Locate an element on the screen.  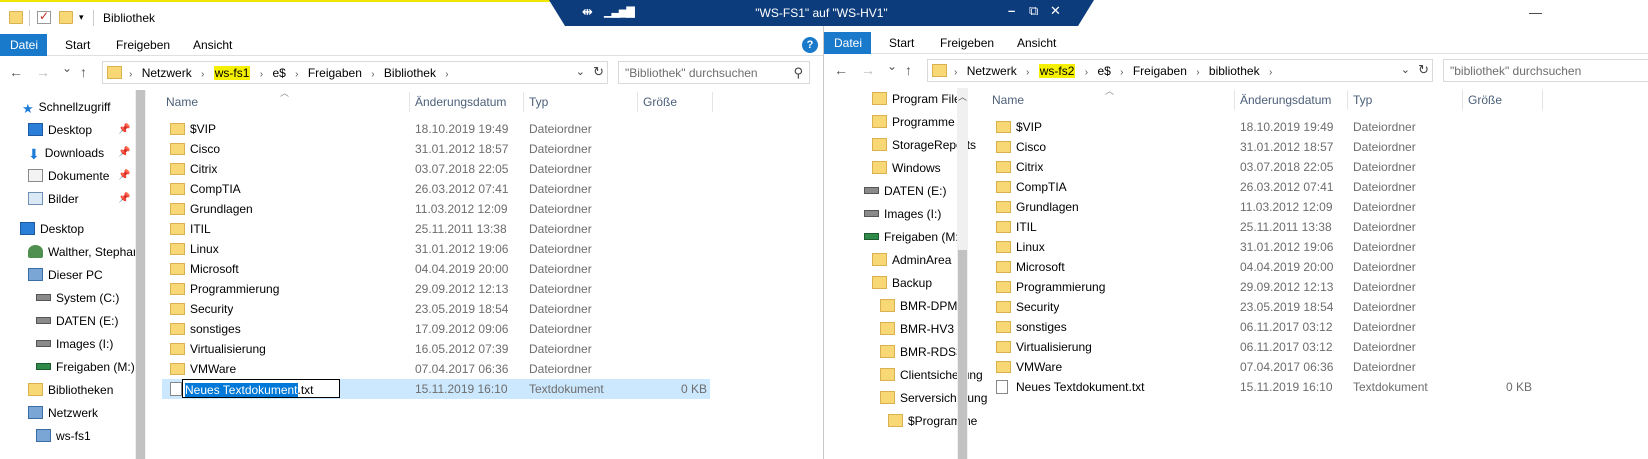
tree-item-bmr-dpm: BMR-DPM is located at coordinates (918, 306).